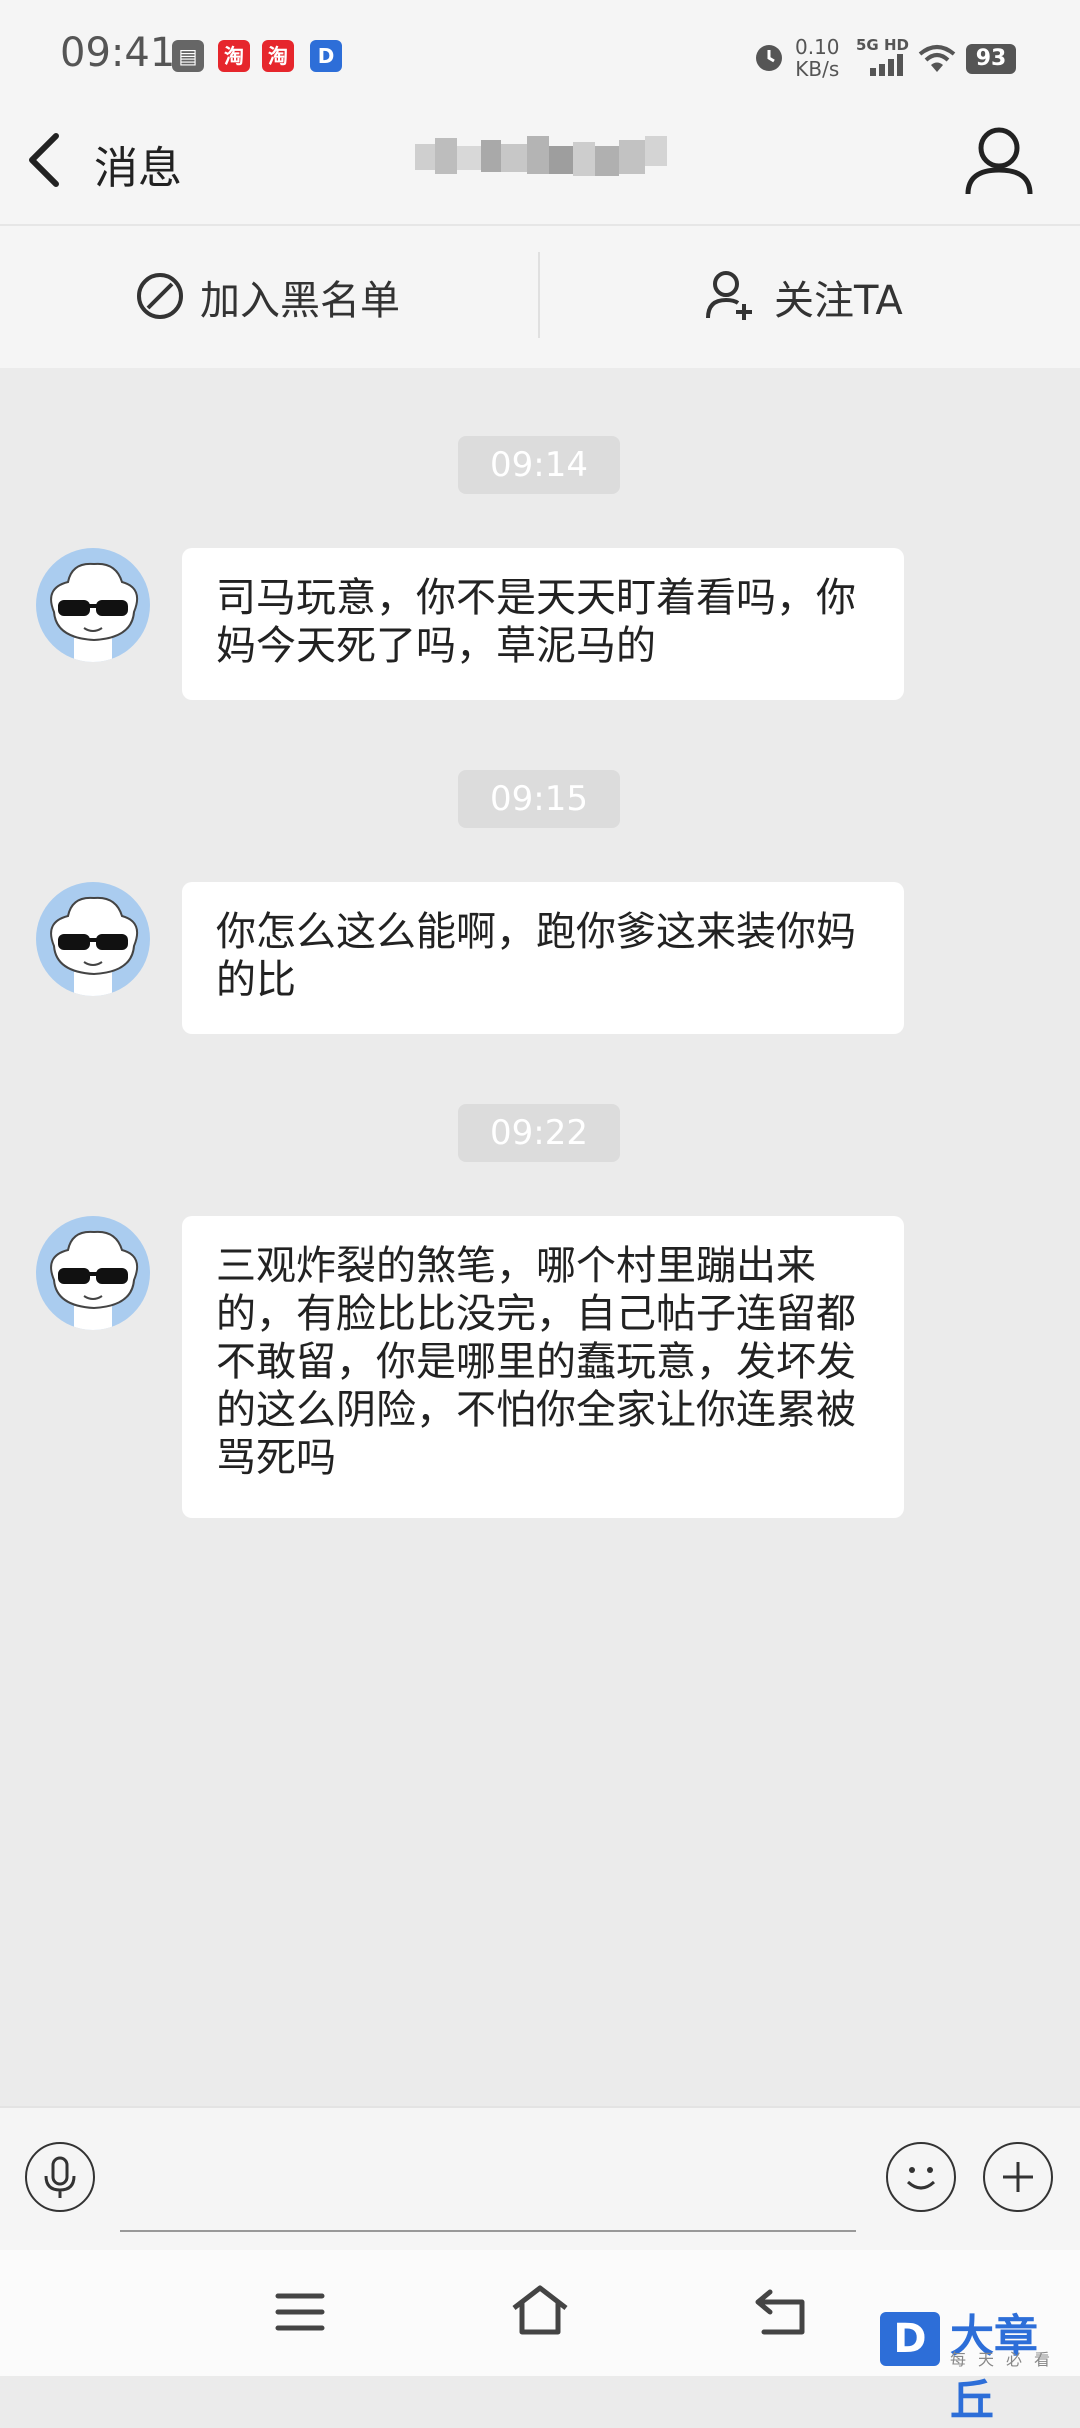 The image size is (1080, 2428). I want to click on more-button, so click(1018, 2177).